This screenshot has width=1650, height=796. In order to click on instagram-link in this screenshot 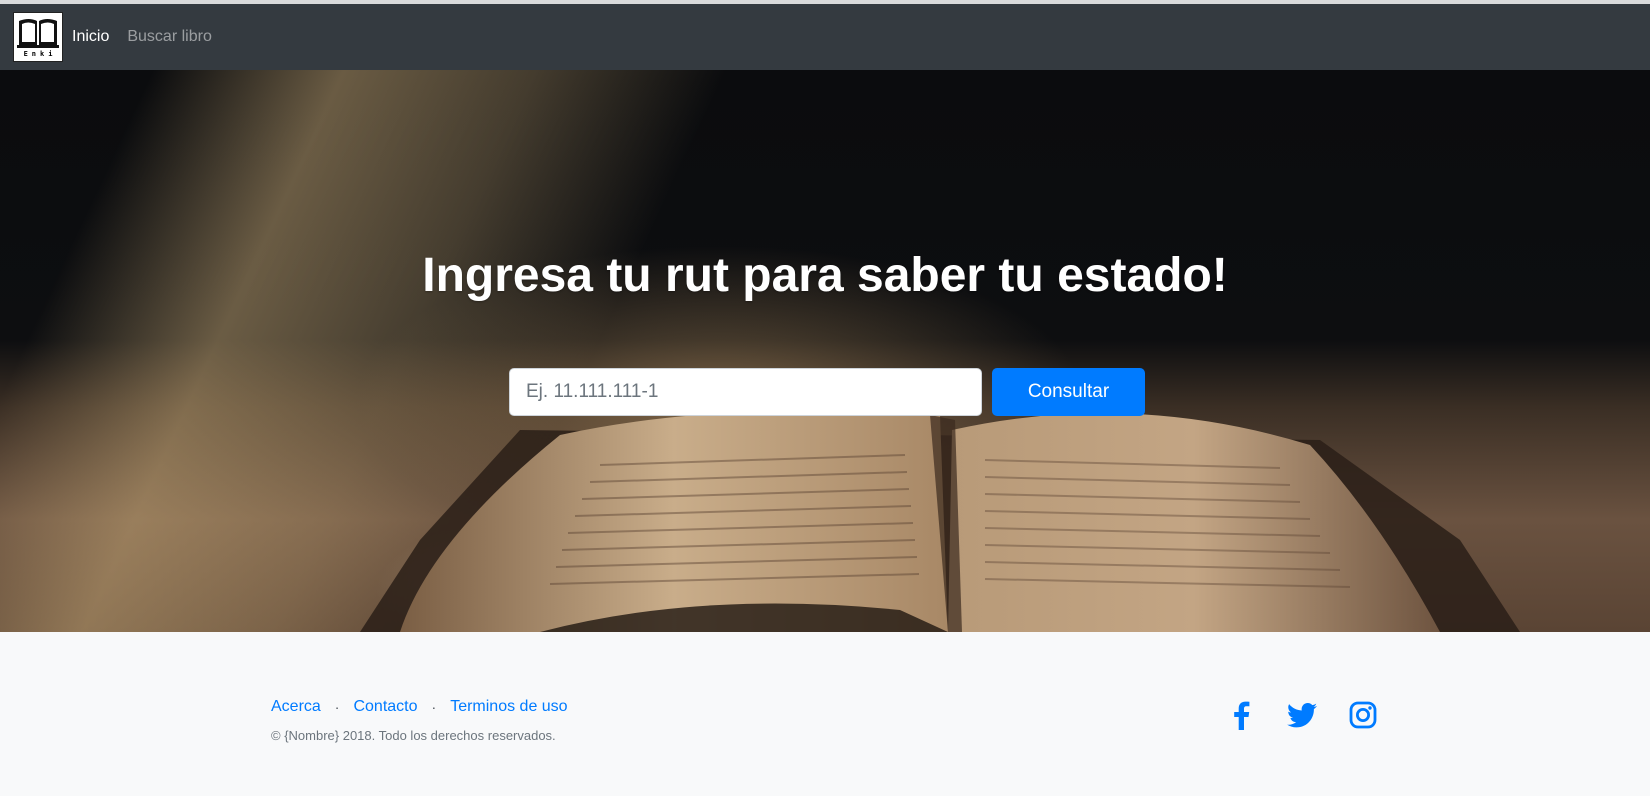, I will do `click(1363, 715)`.